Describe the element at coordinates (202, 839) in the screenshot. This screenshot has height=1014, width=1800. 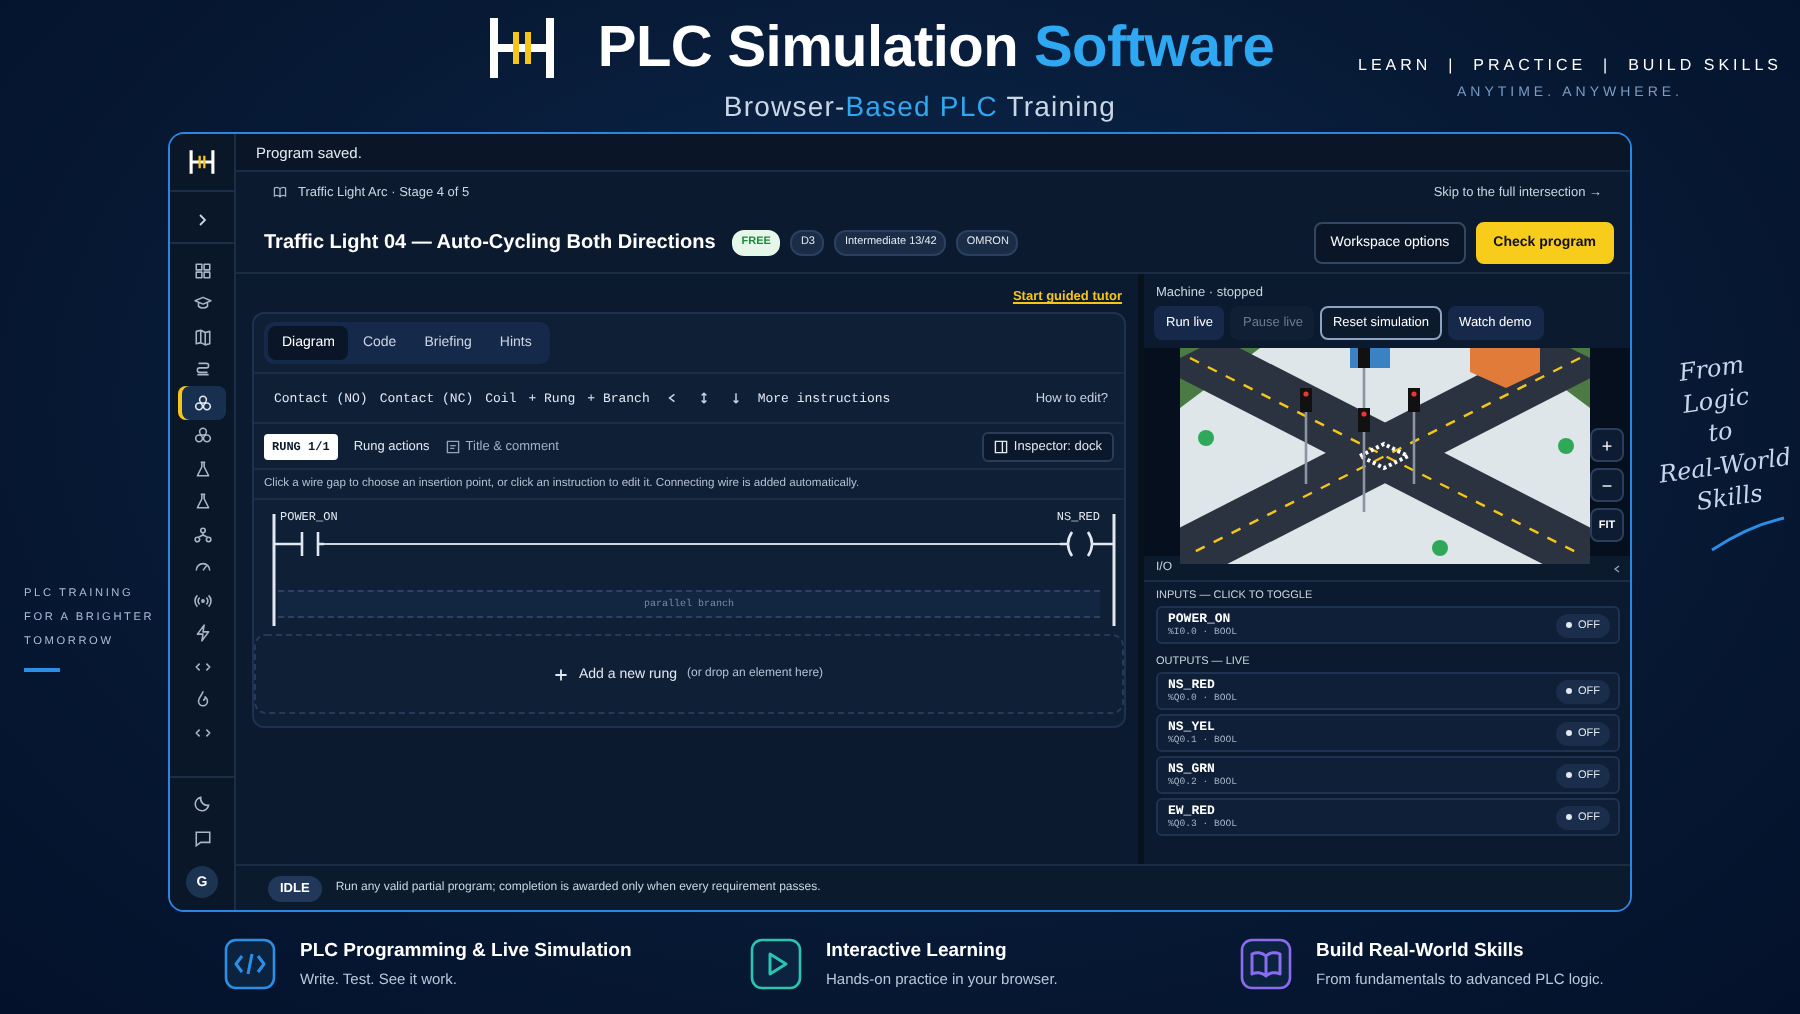
I see `chat-icon` at that location.